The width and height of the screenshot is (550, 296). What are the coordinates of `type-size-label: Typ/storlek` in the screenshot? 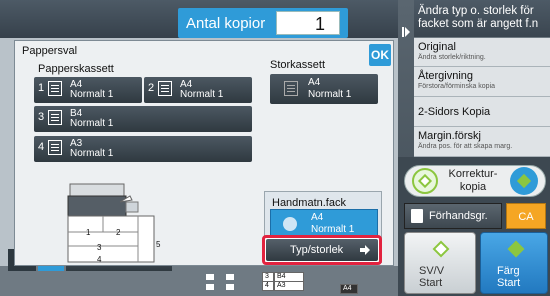 It's located at (317, 250).